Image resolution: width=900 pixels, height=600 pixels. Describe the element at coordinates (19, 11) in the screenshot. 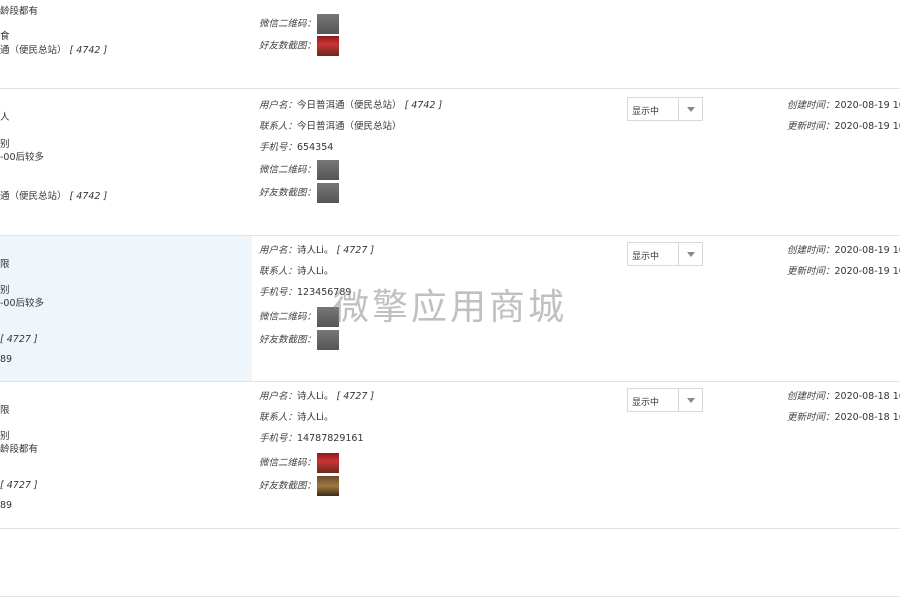

I see `age-range-text: 龄段都有` at that location.